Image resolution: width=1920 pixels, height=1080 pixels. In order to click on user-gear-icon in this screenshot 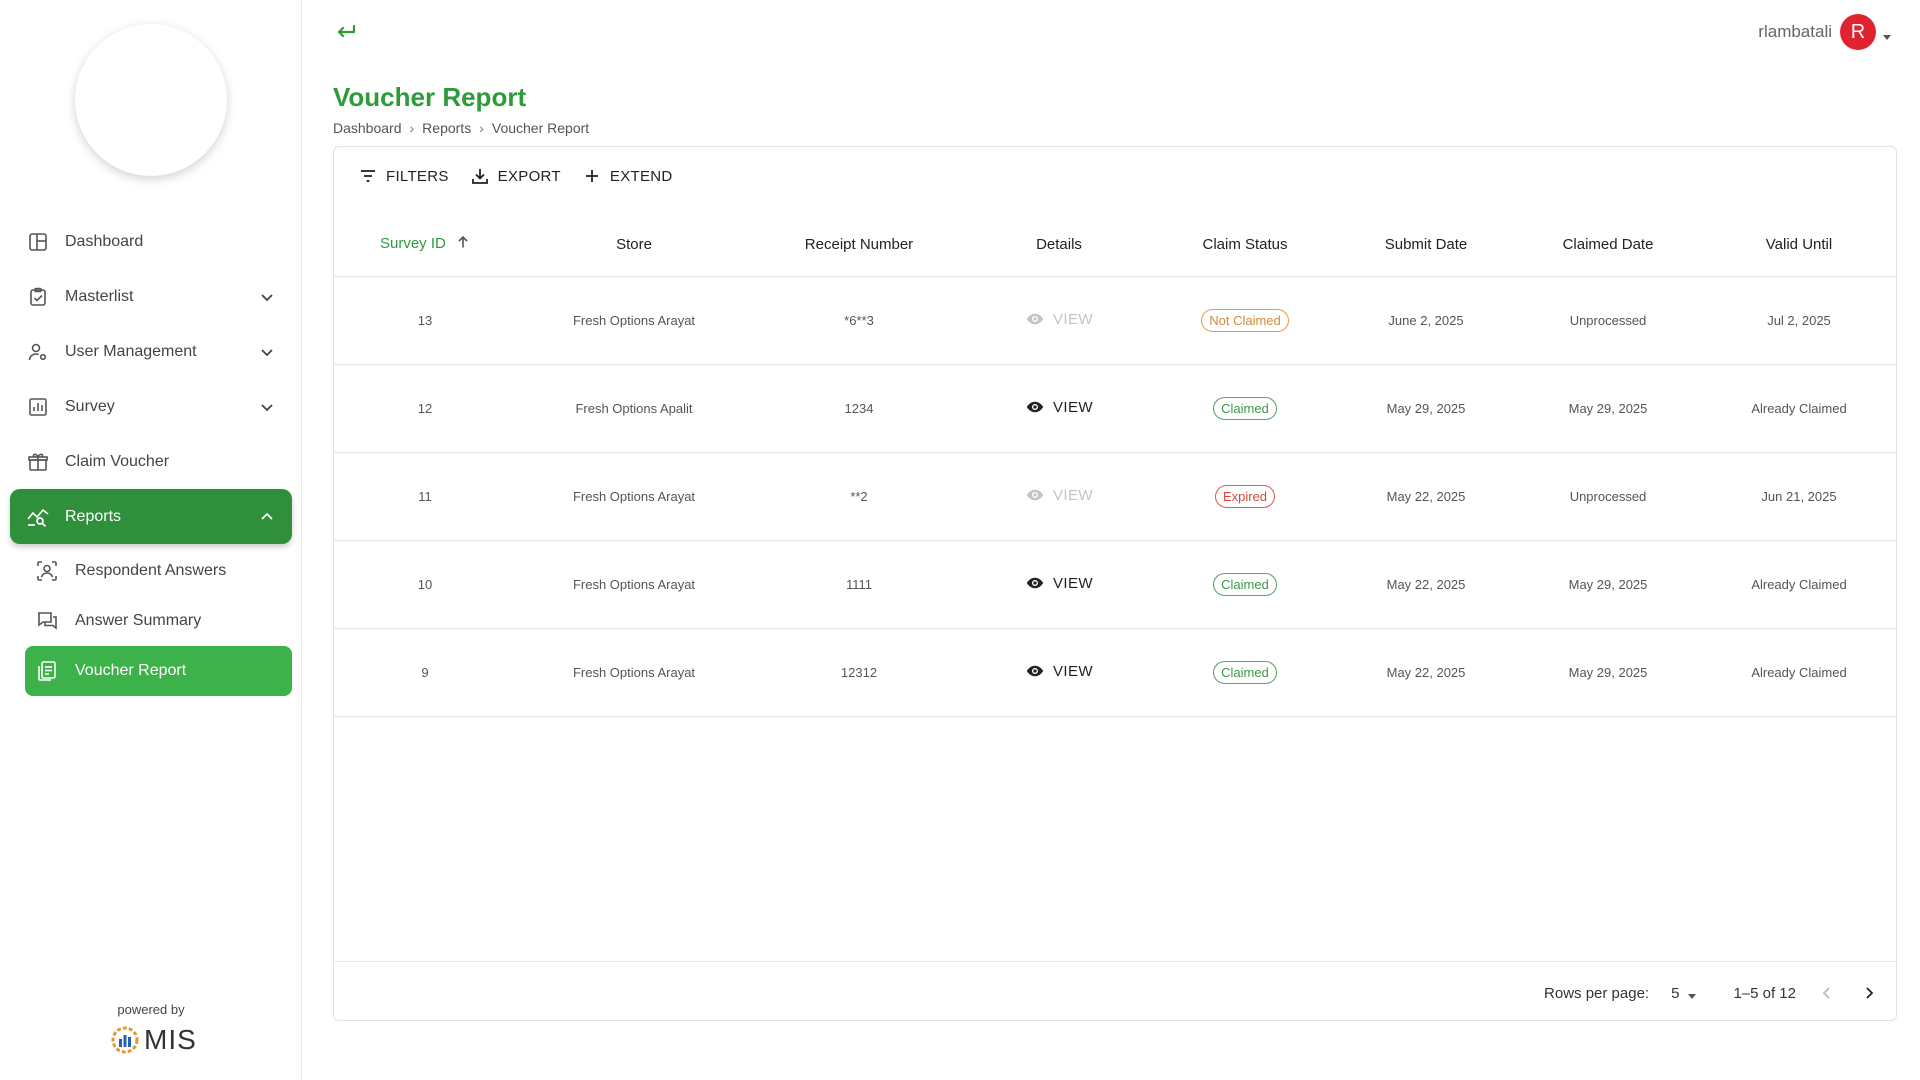, I will do `click(38, 352)`.